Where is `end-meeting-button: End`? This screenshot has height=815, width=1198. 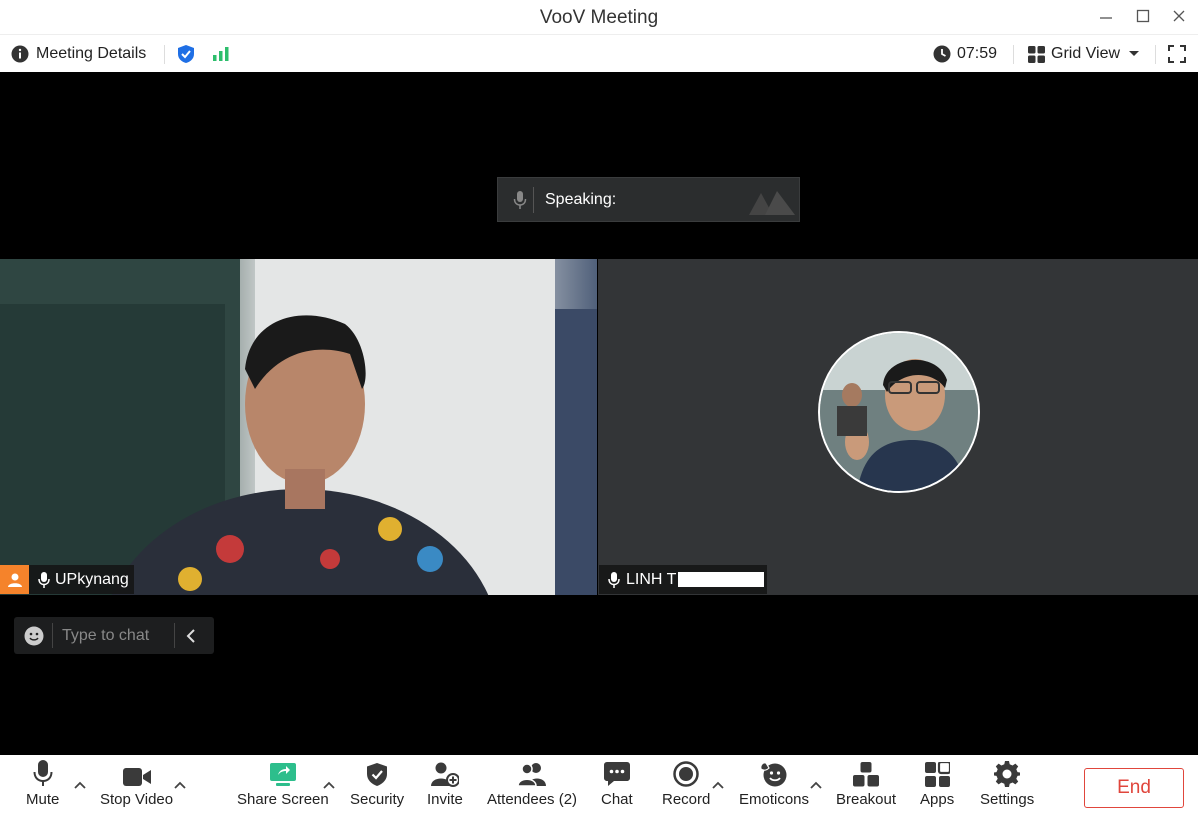 end-meeting-button: End is located at coordinates (1134, 788).